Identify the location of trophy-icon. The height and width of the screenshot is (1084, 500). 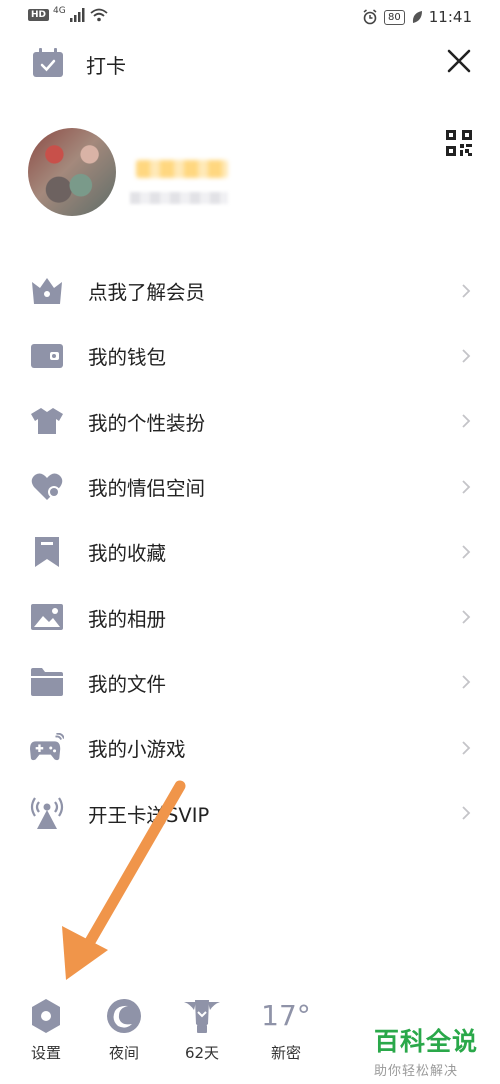
(202, 1016).